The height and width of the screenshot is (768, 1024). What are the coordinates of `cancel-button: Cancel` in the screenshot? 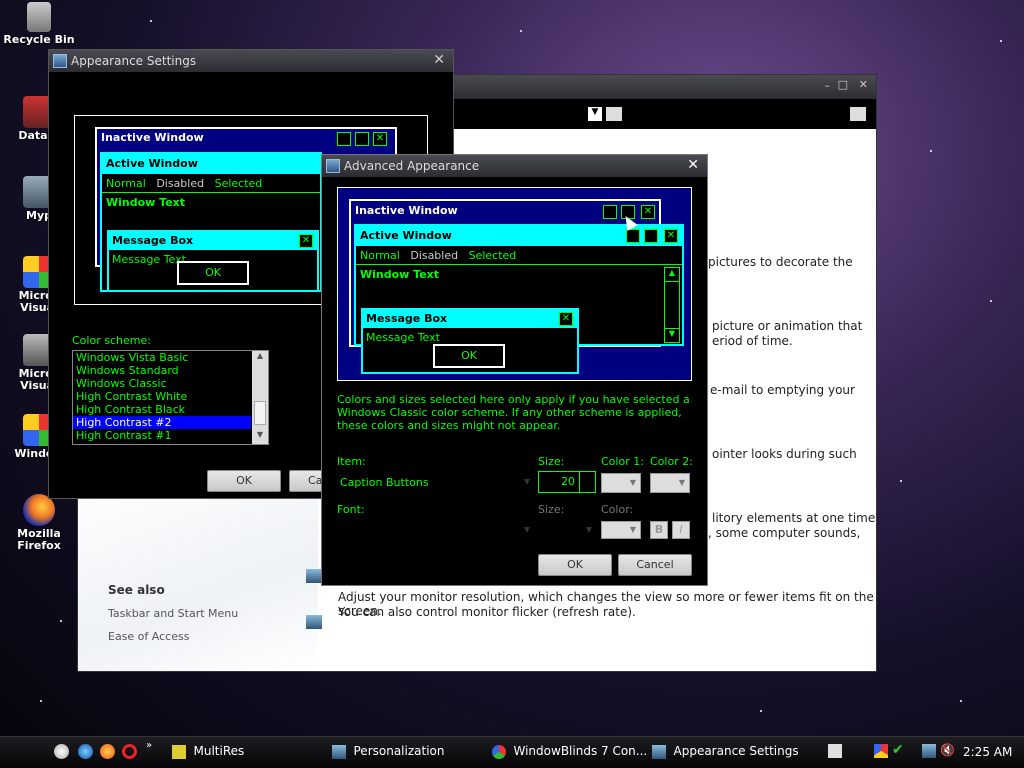 It's located at (655, 565).